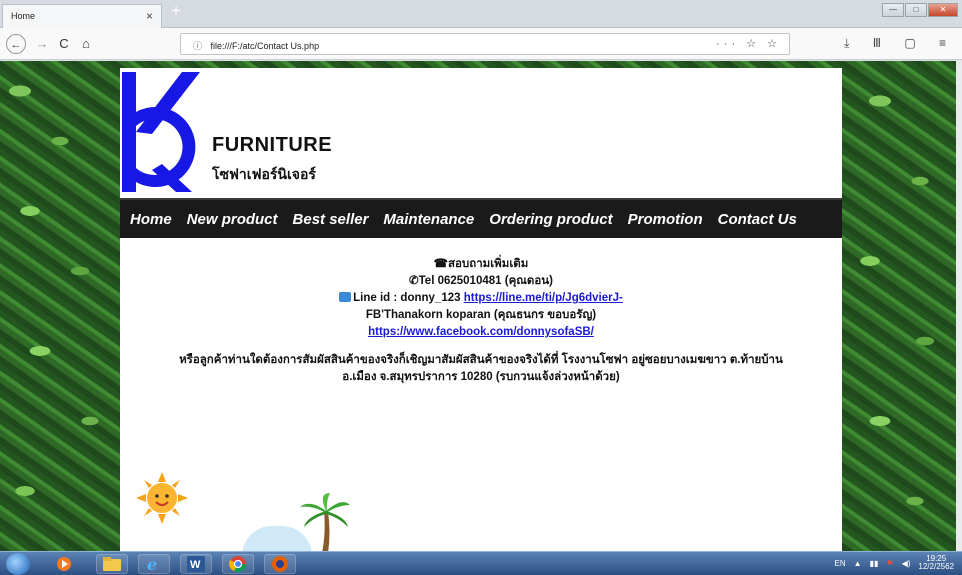 This screenshot has width=962, height=575. What do you see at coordinates (16, 44) in the screenshot?
I see `back-button: ←` at bounding box center [16, 44].